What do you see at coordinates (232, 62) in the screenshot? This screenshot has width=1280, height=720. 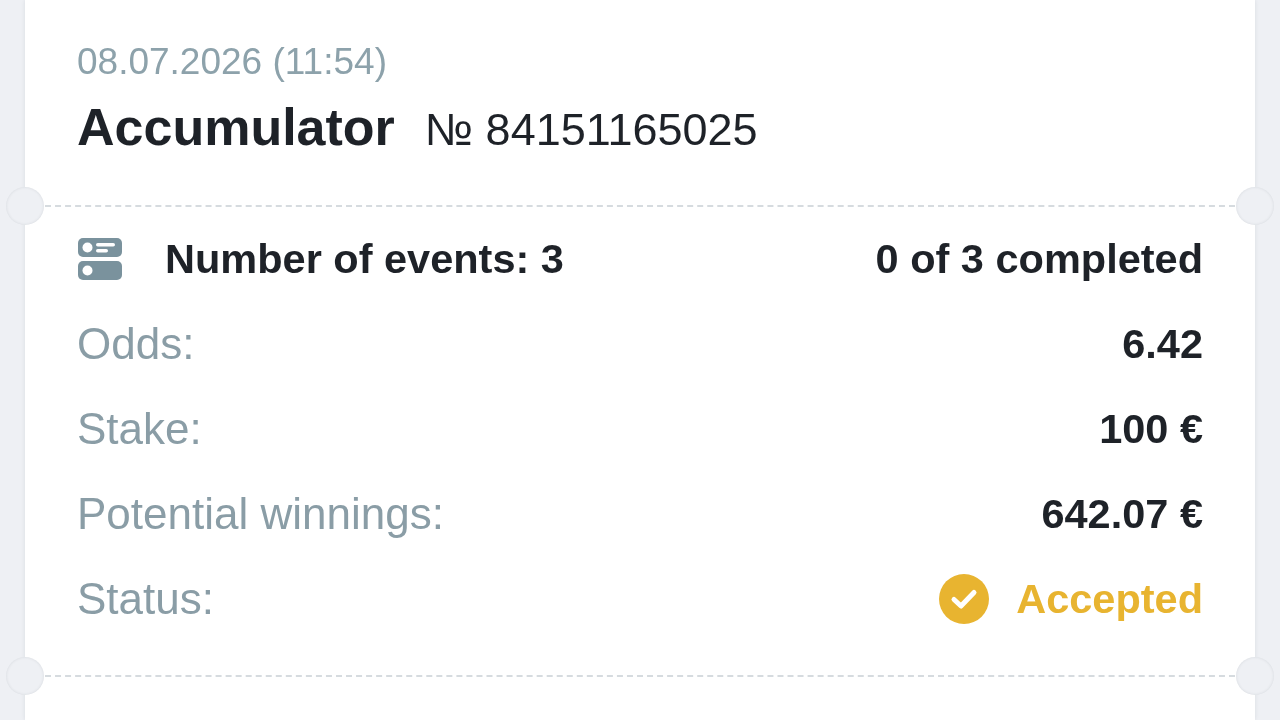 I see `bet-date: 08.07.2026 (11:54)` at bounding box center [232, 62].